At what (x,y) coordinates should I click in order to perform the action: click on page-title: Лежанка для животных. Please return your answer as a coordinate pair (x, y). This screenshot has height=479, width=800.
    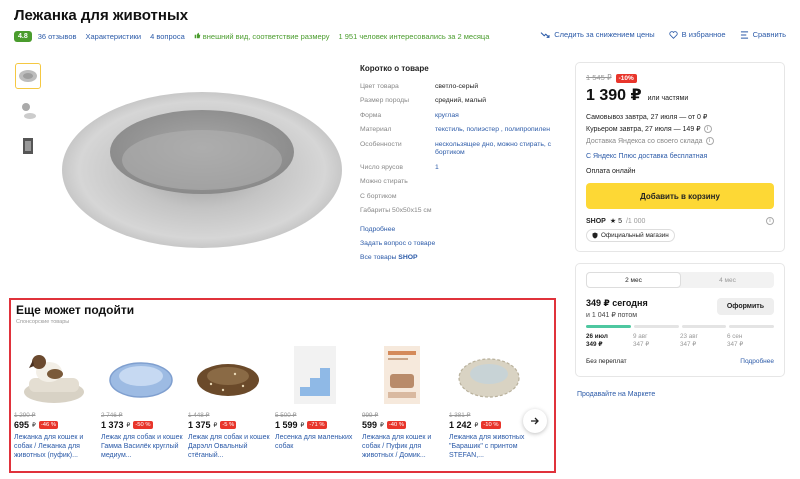
    Looking at the image, I should click on (101, 15).